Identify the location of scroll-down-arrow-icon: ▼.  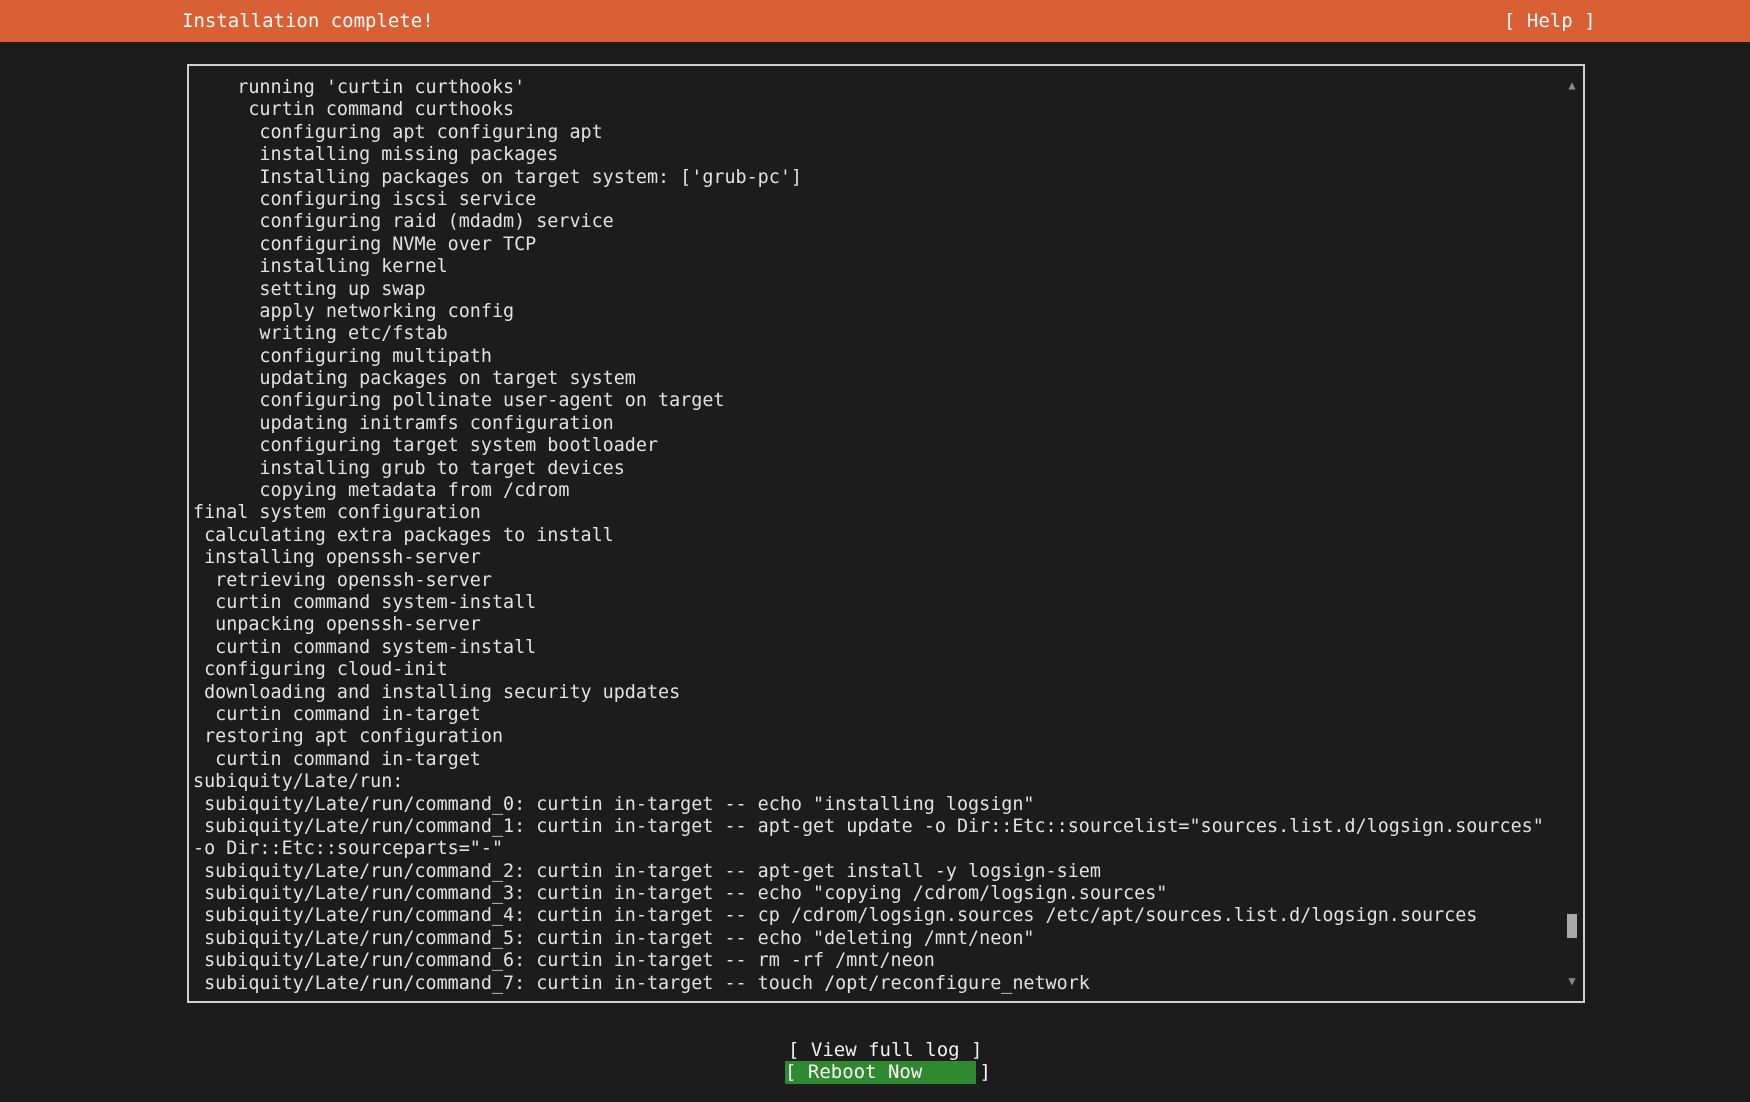
(1572, 981).